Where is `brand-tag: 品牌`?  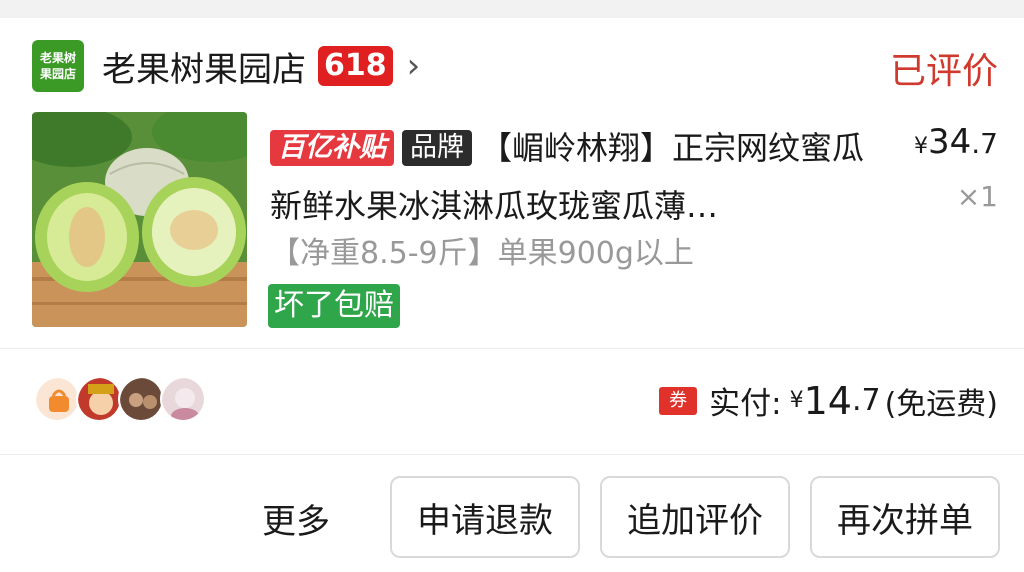 brand-tag: 品牌 is located at coordinates (437, 148).